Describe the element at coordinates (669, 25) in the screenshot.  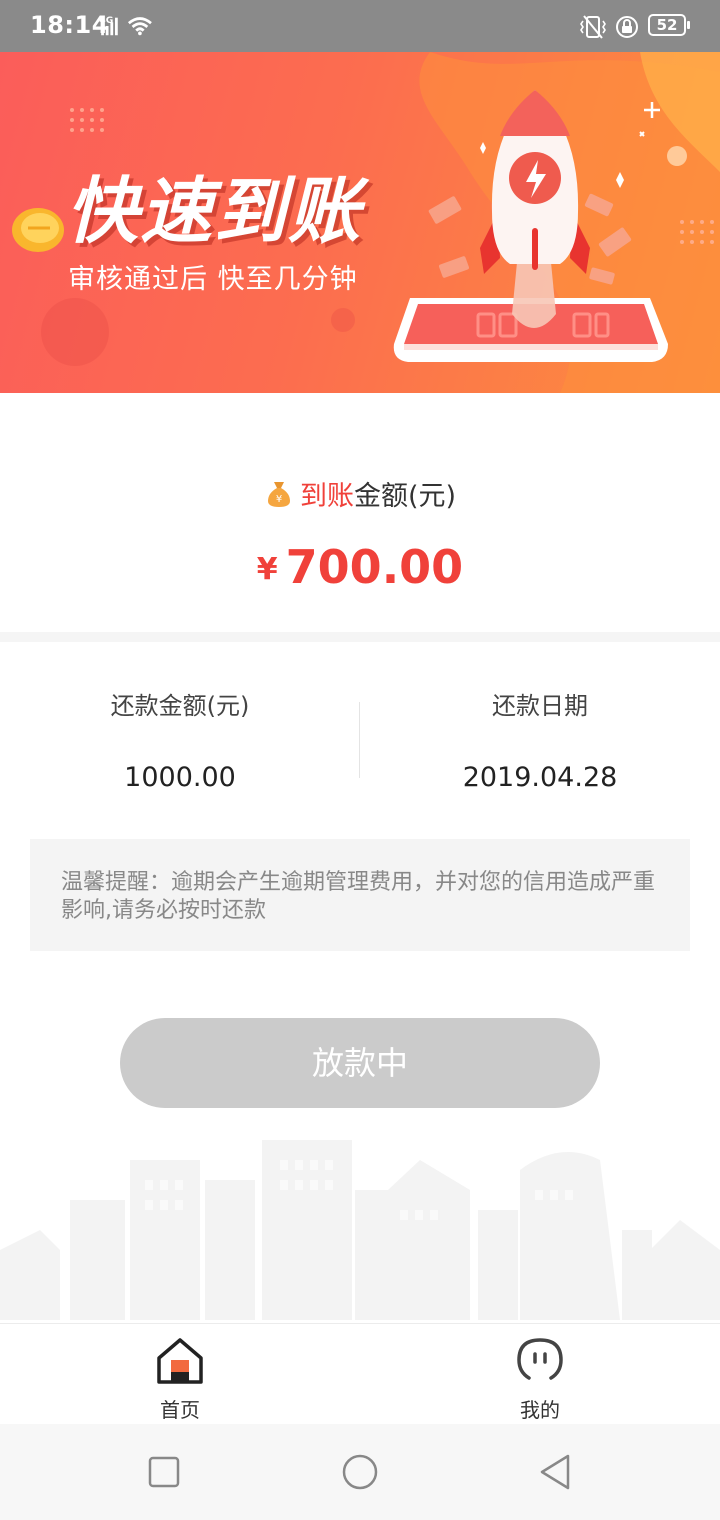
I see `battery-indicator: 52` at that location.